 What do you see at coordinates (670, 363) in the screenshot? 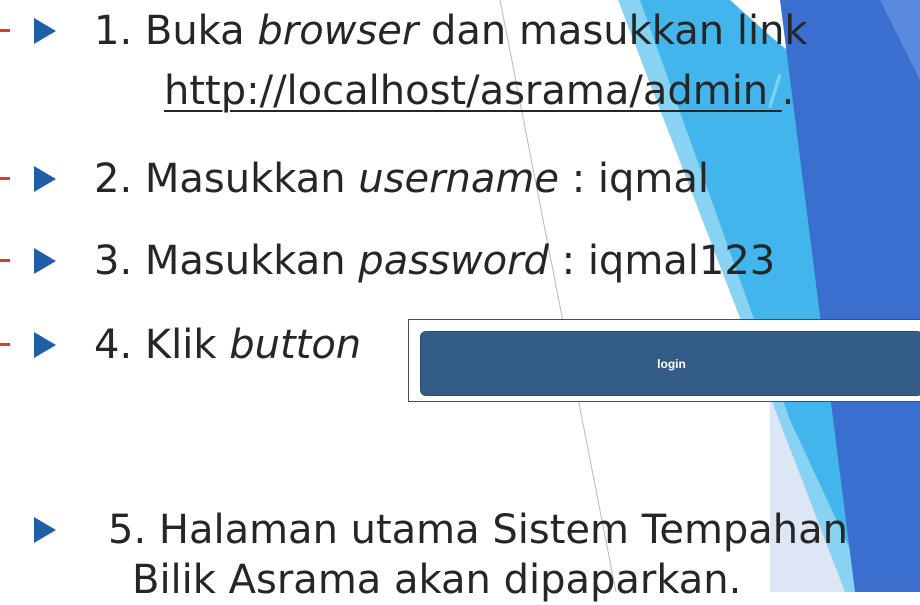
I see `login-button: login` at bounding box center [670, 363].